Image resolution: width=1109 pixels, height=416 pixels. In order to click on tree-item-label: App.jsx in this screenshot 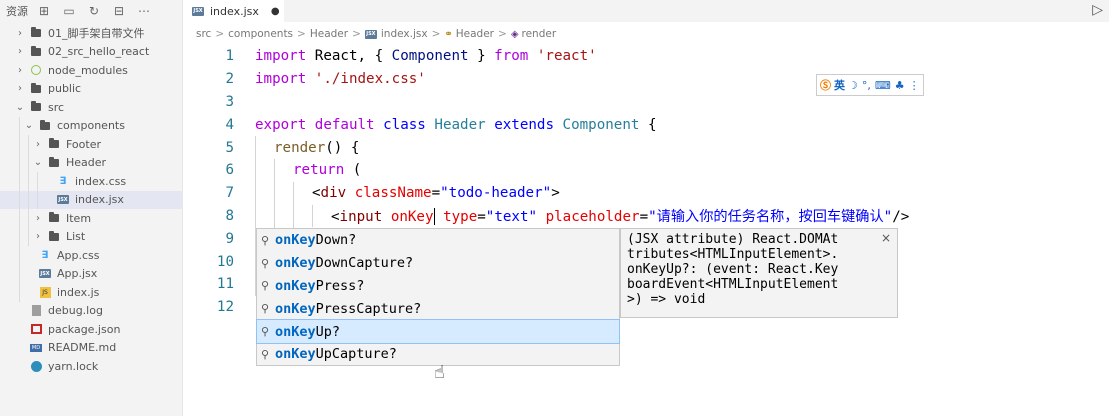, I will do `click(77, 274)`.